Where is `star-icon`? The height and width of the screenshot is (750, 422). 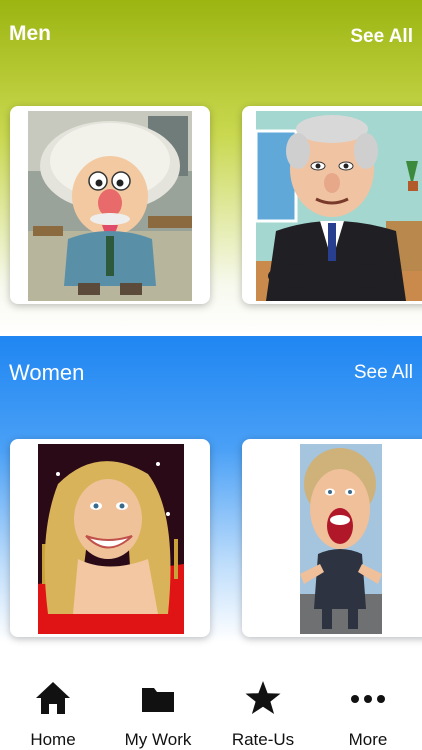 star-icon is located at coordinates (263, 697).